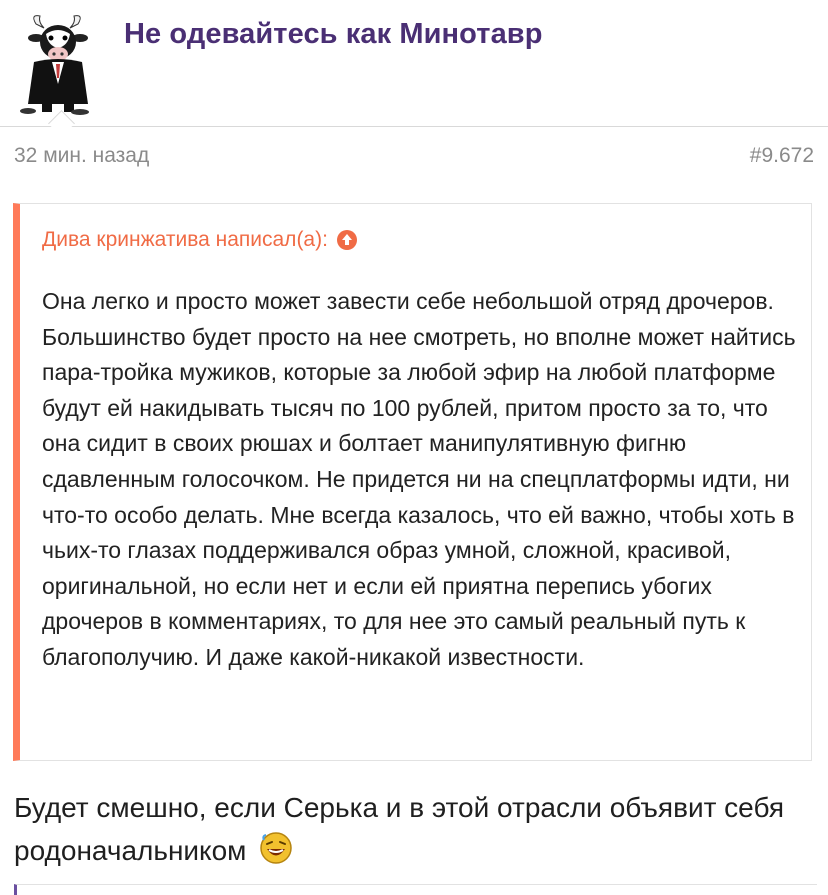 The image size is (828, 895). I want to click on post-meta: 32 мин. назад #9.672, so click(414, 159).